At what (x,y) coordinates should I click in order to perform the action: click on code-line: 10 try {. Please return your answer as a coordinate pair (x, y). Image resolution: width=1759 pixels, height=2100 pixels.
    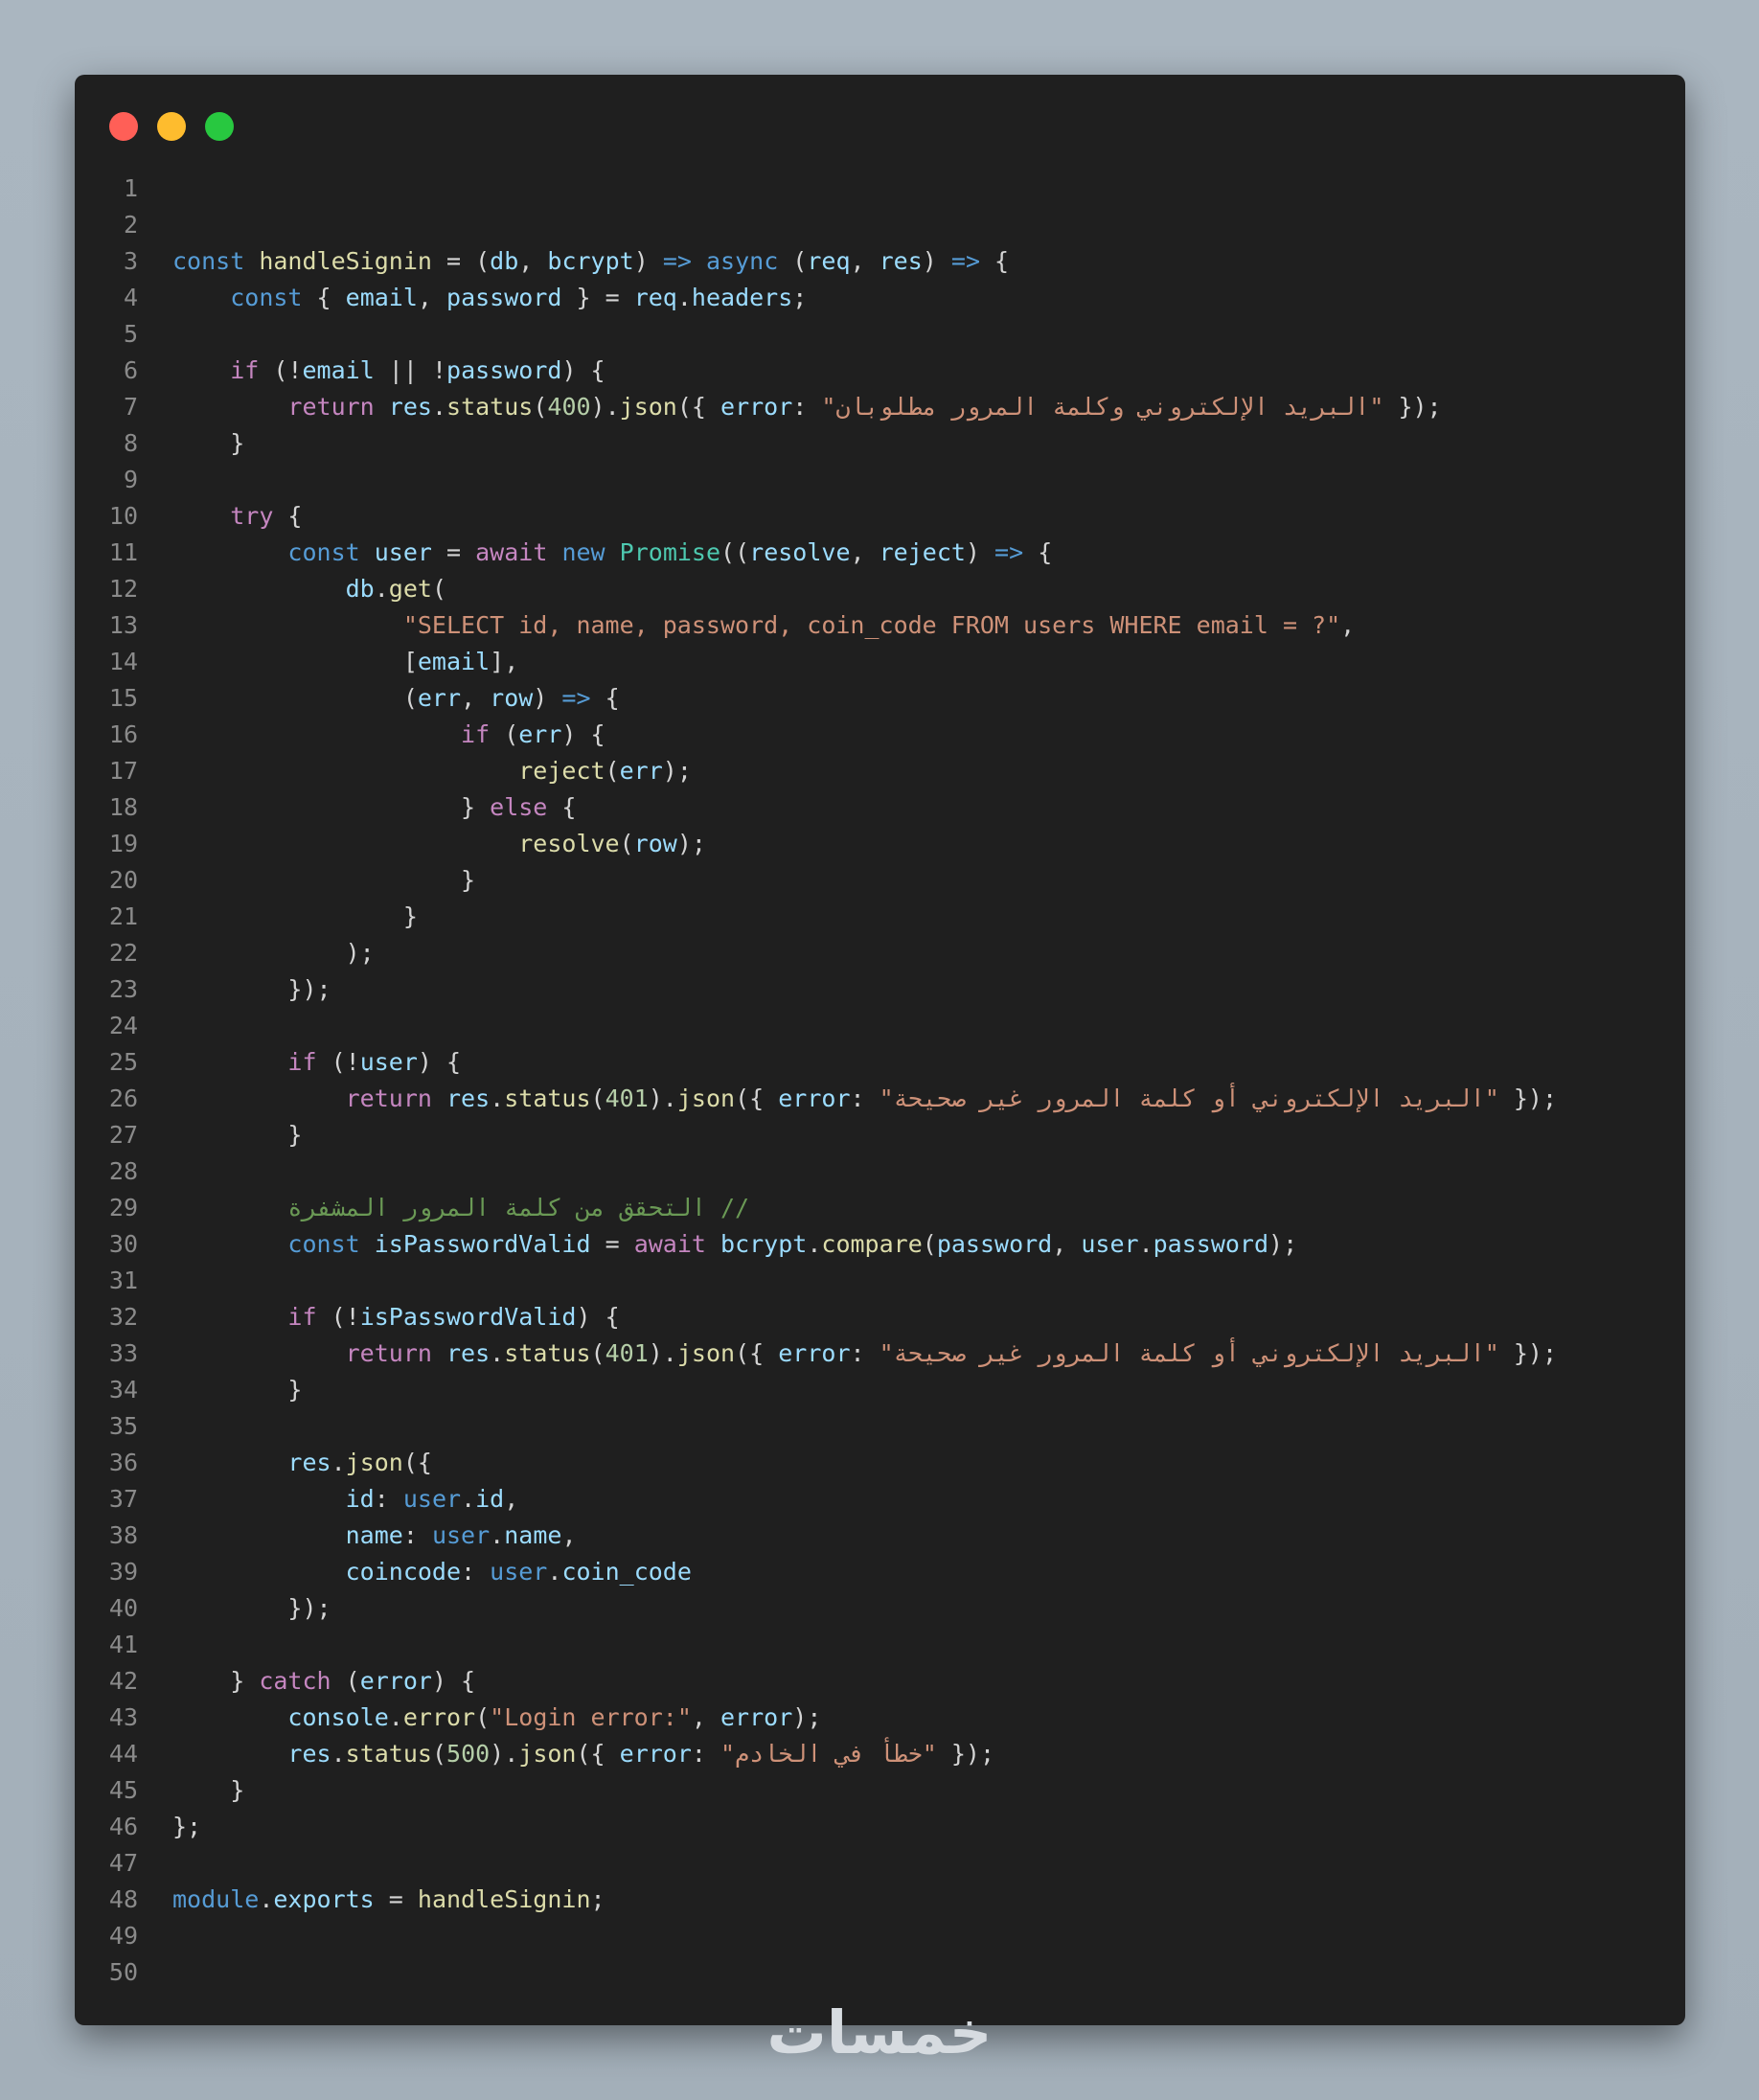
    Looking at the image, I should click on (880, 516).